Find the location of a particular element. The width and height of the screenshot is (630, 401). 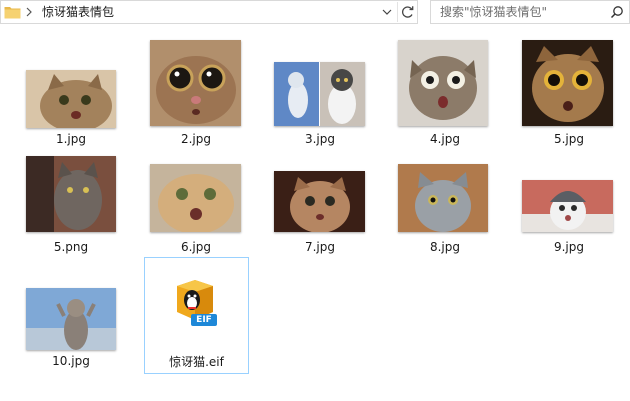

file-item: 9.jpg is located at coordinates (569, 211).